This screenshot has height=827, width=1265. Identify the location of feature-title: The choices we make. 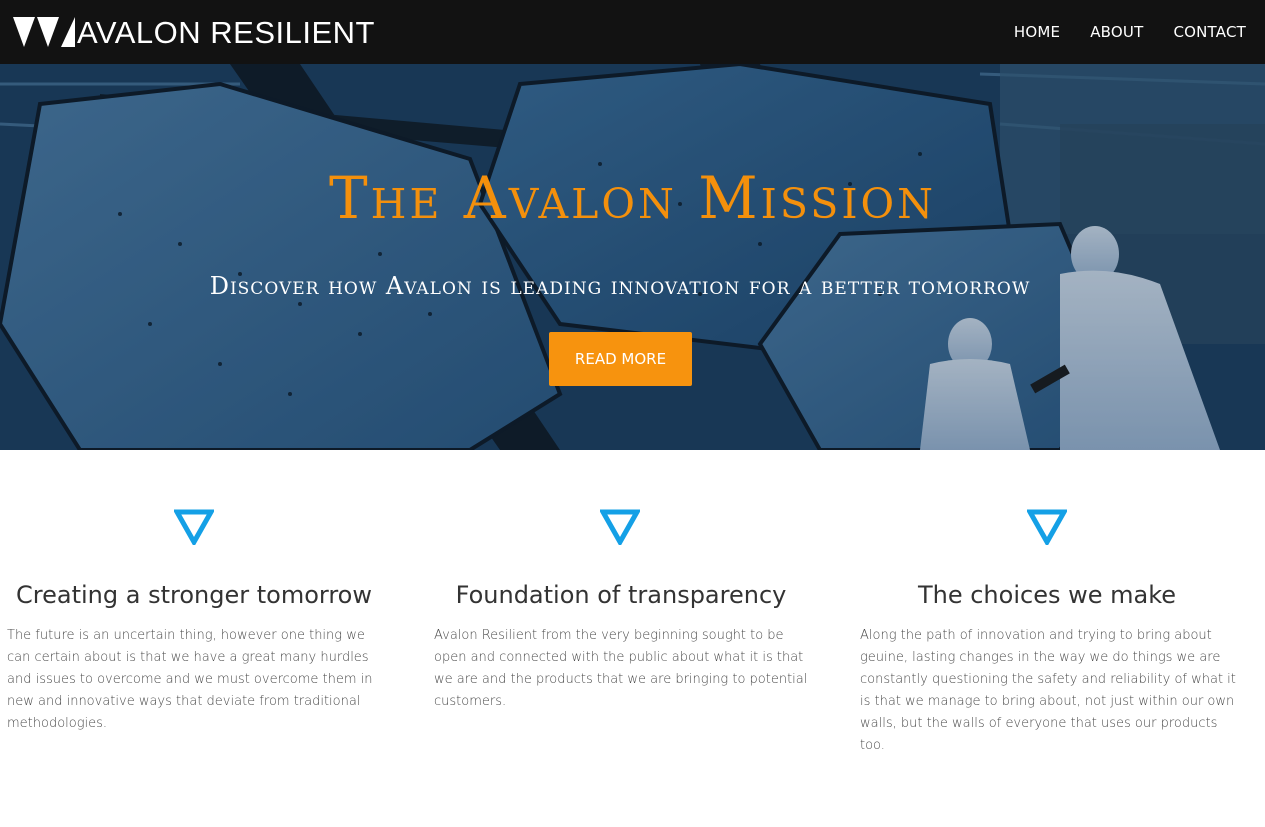
(1047, 595).